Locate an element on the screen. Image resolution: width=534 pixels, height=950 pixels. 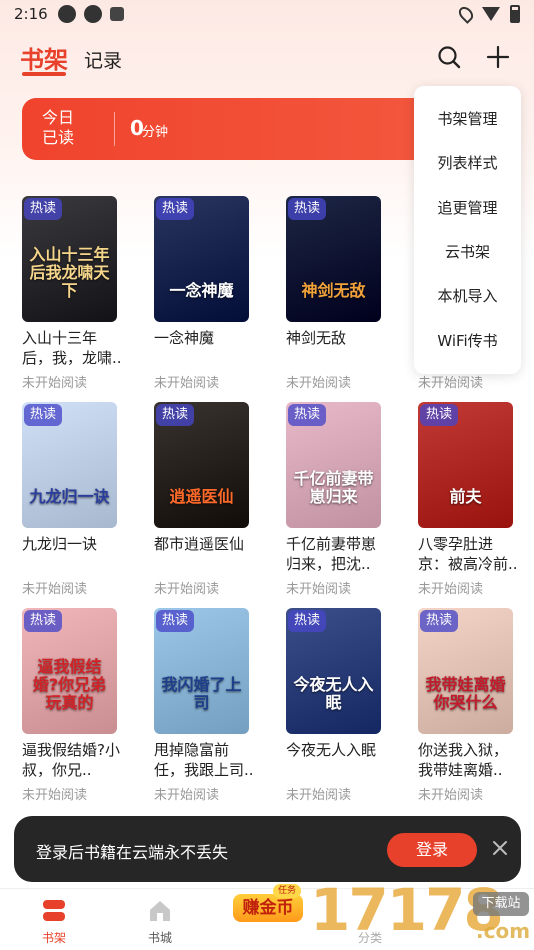
reading-time-unit: 分钟 is located at coordinates (155, 132).